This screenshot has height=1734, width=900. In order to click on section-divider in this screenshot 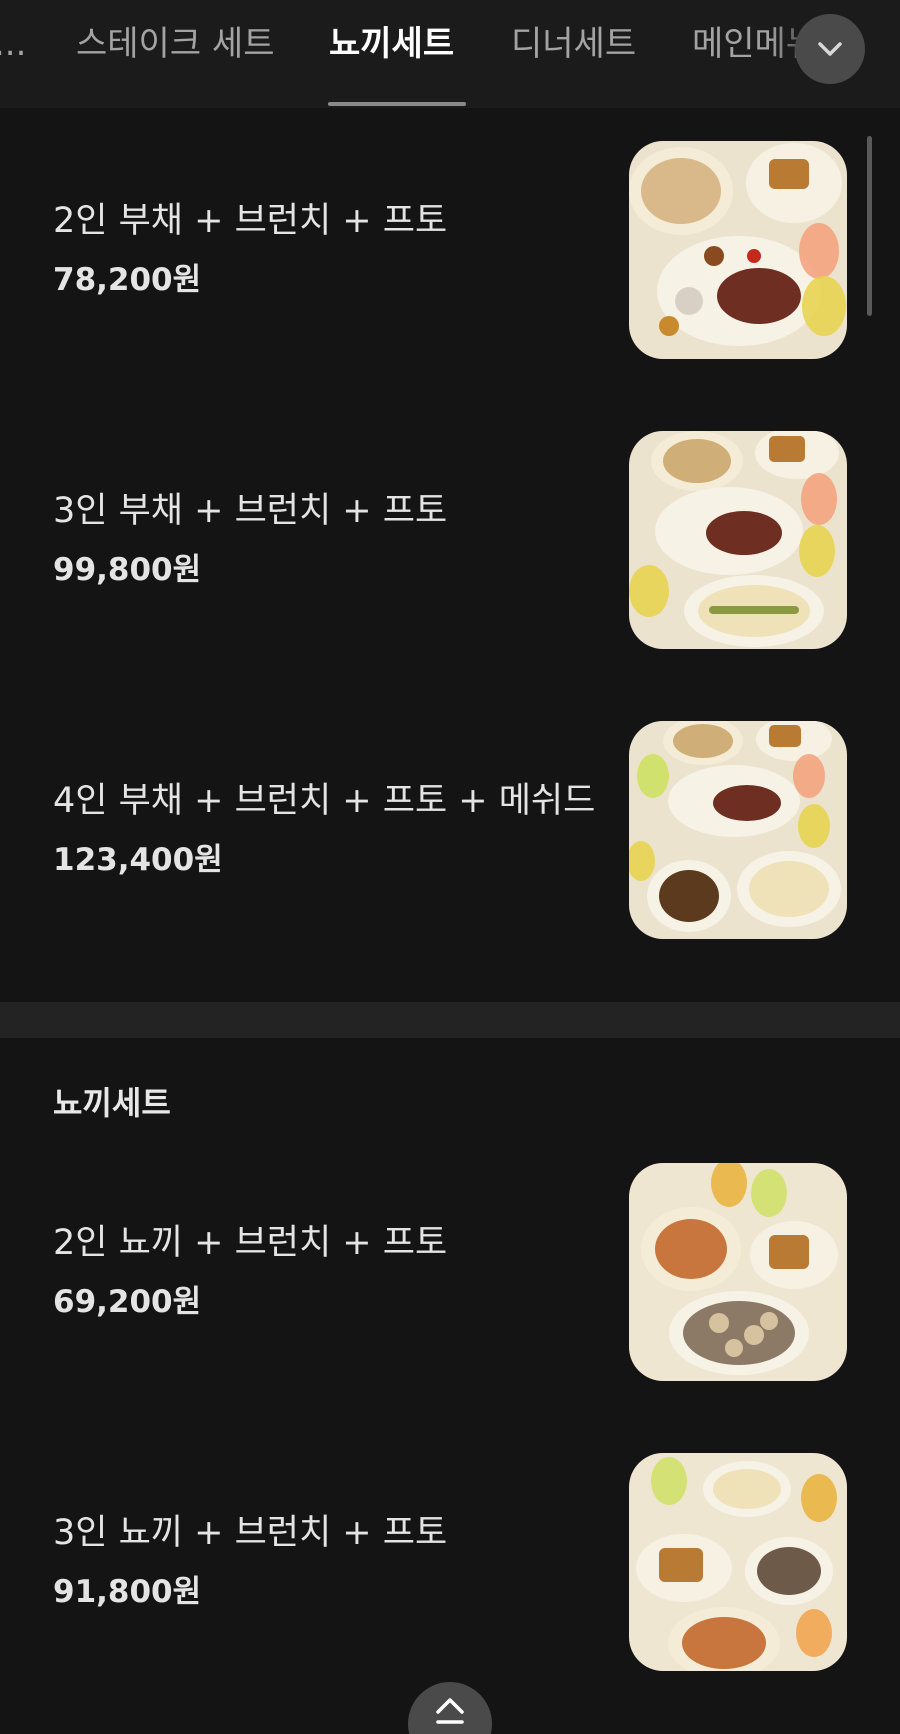, I will do `click(450, 1020)`.